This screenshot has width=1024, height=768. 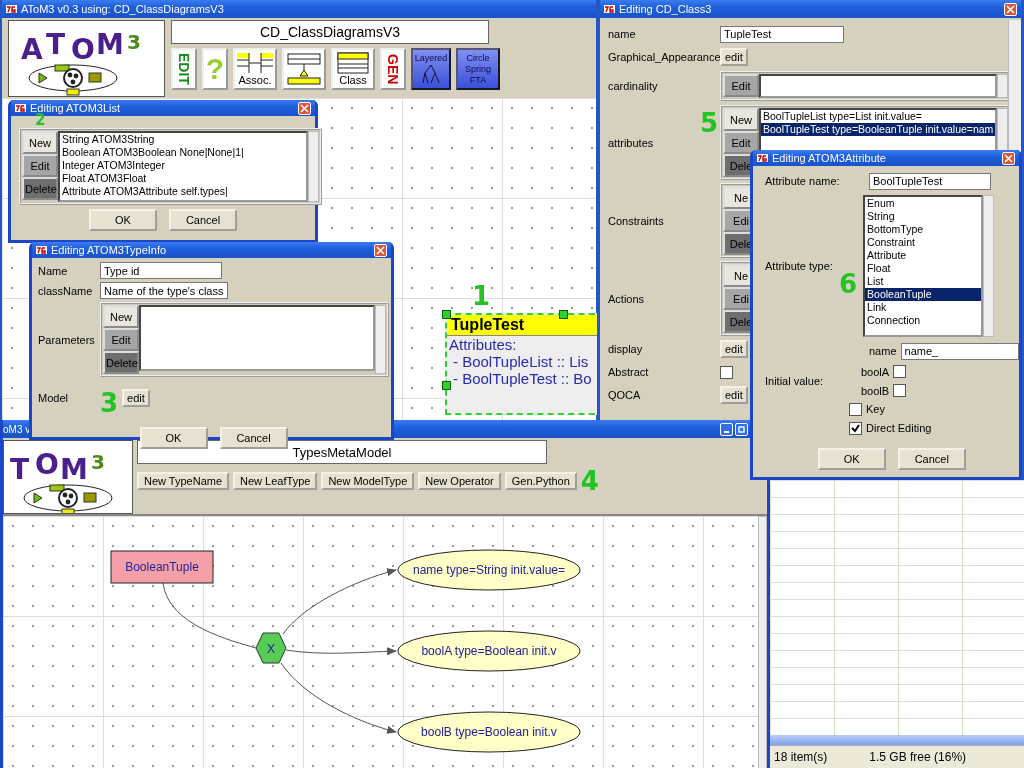 What do you see at coordinates (255, 69) in the screenshot?
I see `association-tool-button: Assoc.` at bounding box center [255, 69].